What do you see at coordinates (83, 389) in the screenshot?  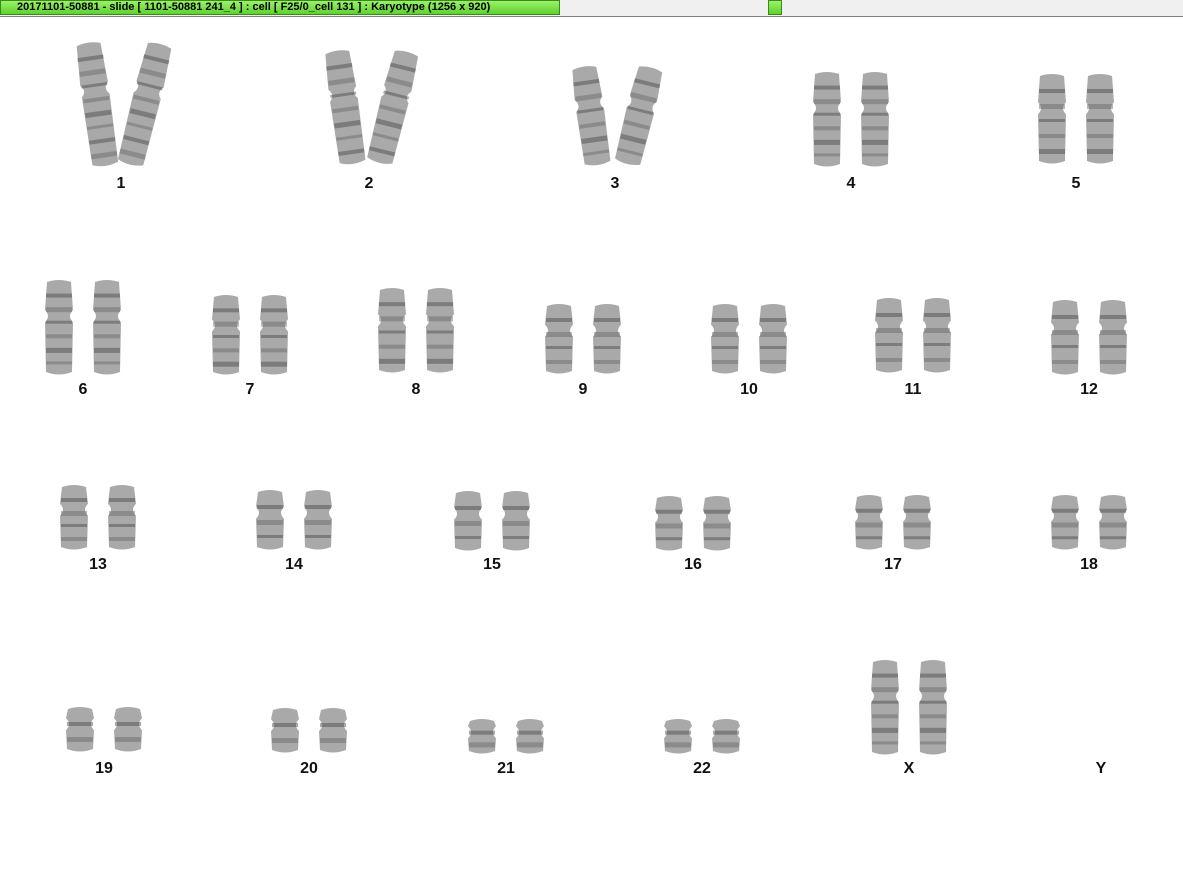 I see `chromosome-label-6: 6` at bounding box center [83, 389].